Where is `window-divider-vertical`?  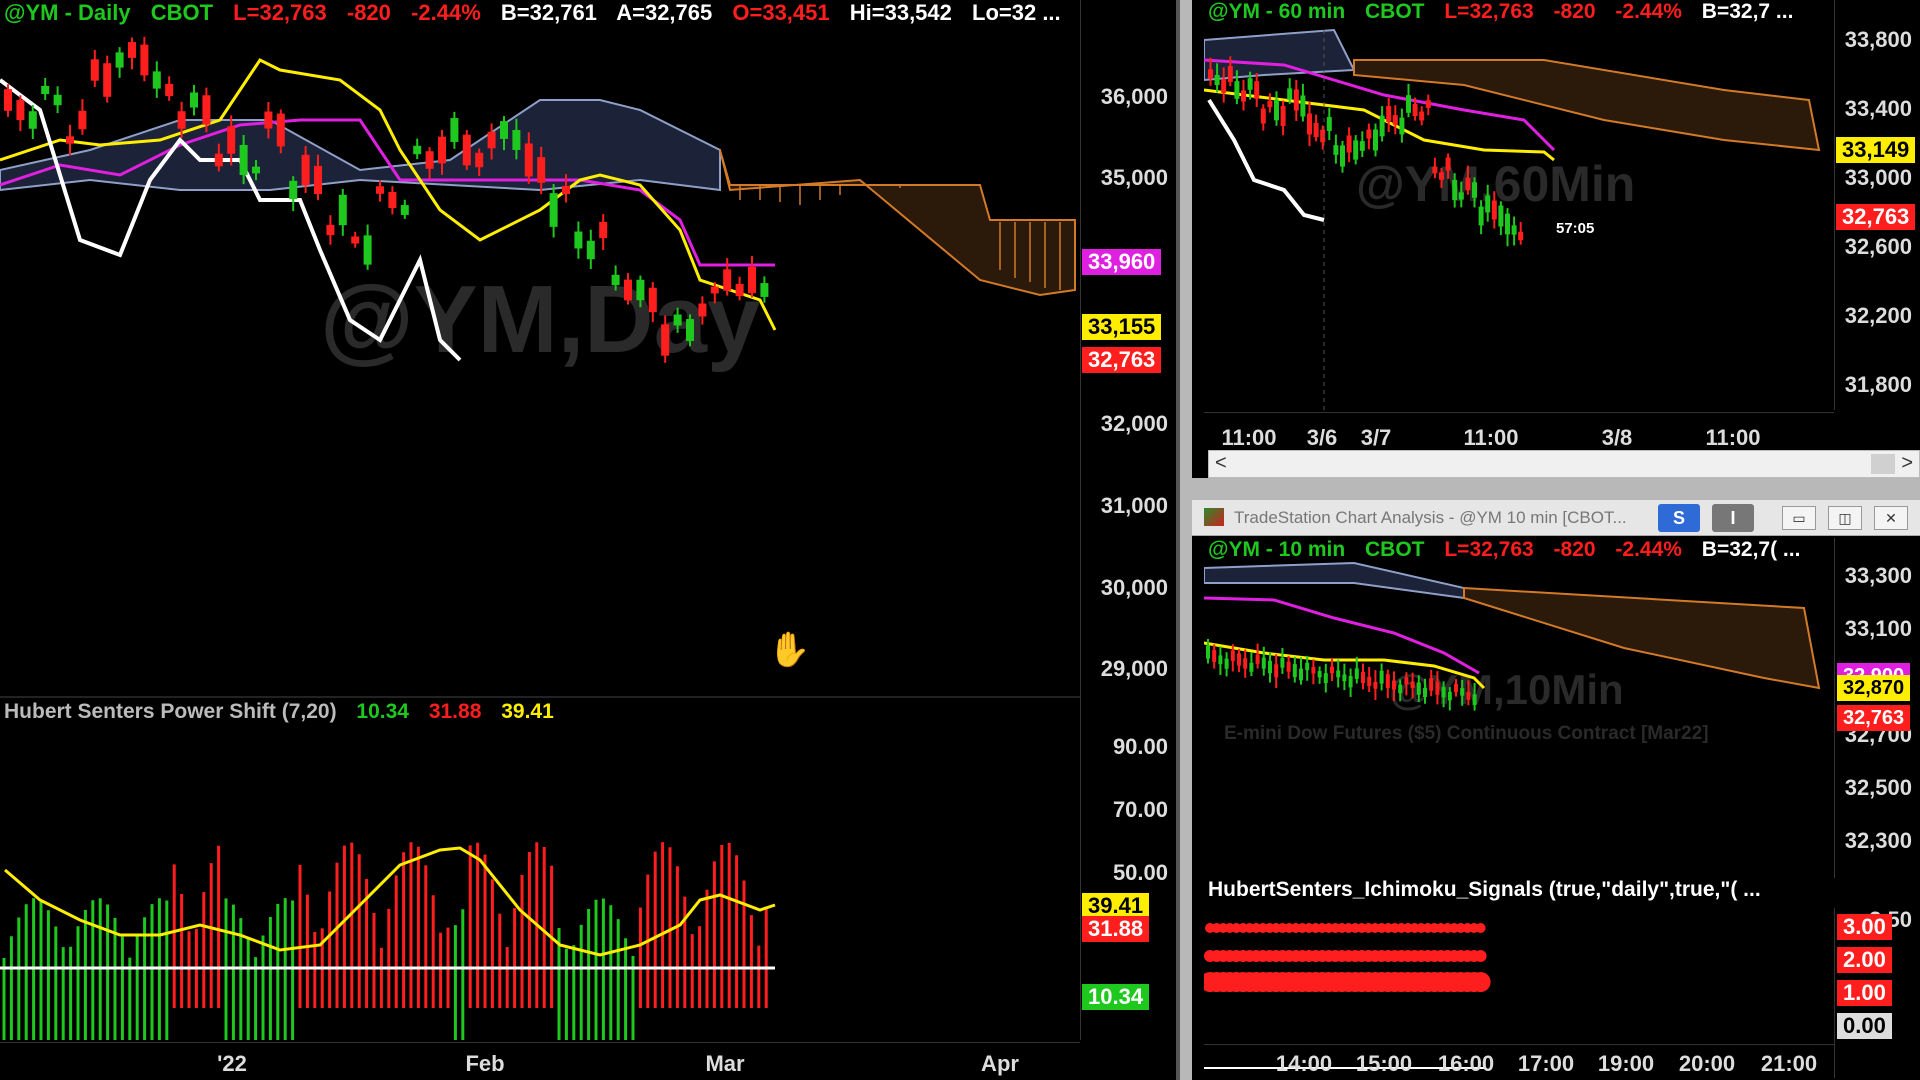 window-divider-vertical is located at coordinates (1184, 540).